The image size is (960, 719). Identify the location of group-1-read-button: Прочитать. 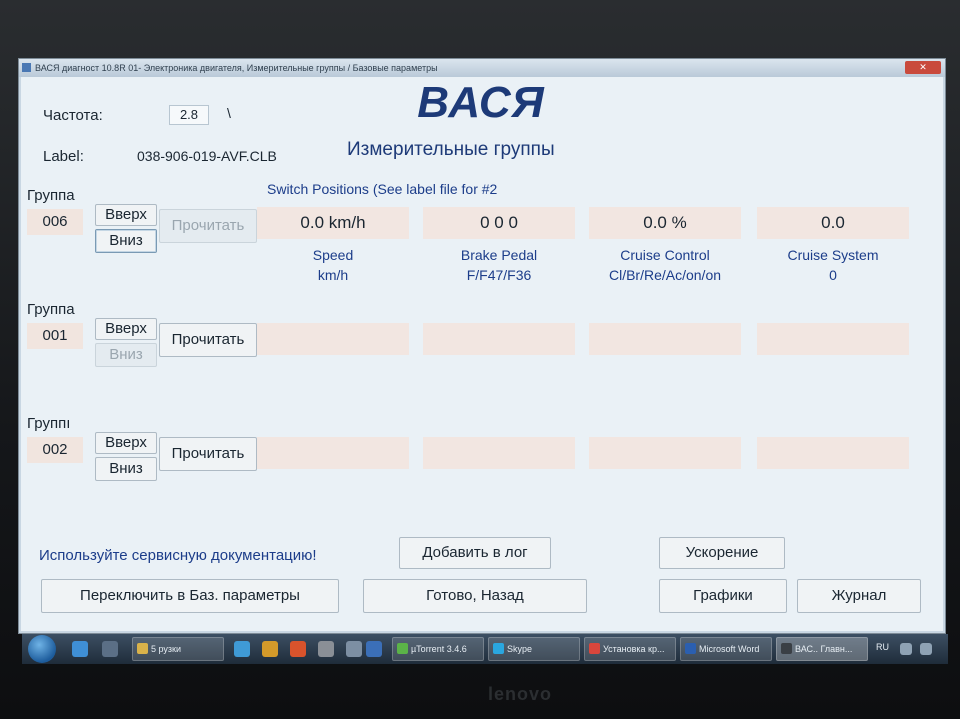
(208, 226).